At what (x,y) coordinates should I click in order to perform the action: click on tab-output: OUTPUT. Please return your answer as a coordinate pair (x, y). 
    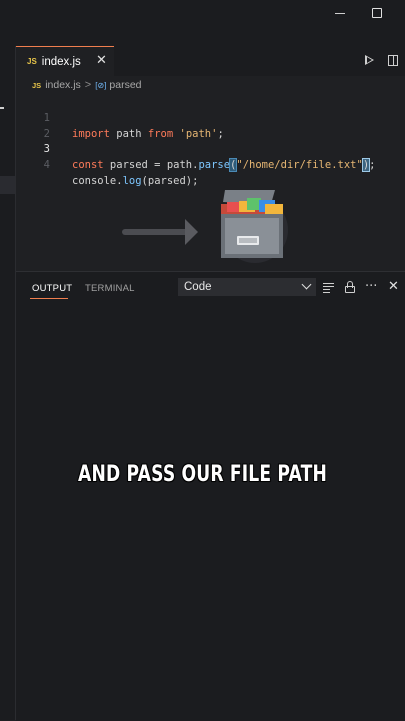
    Looking at the image, I should click on (52, 288).